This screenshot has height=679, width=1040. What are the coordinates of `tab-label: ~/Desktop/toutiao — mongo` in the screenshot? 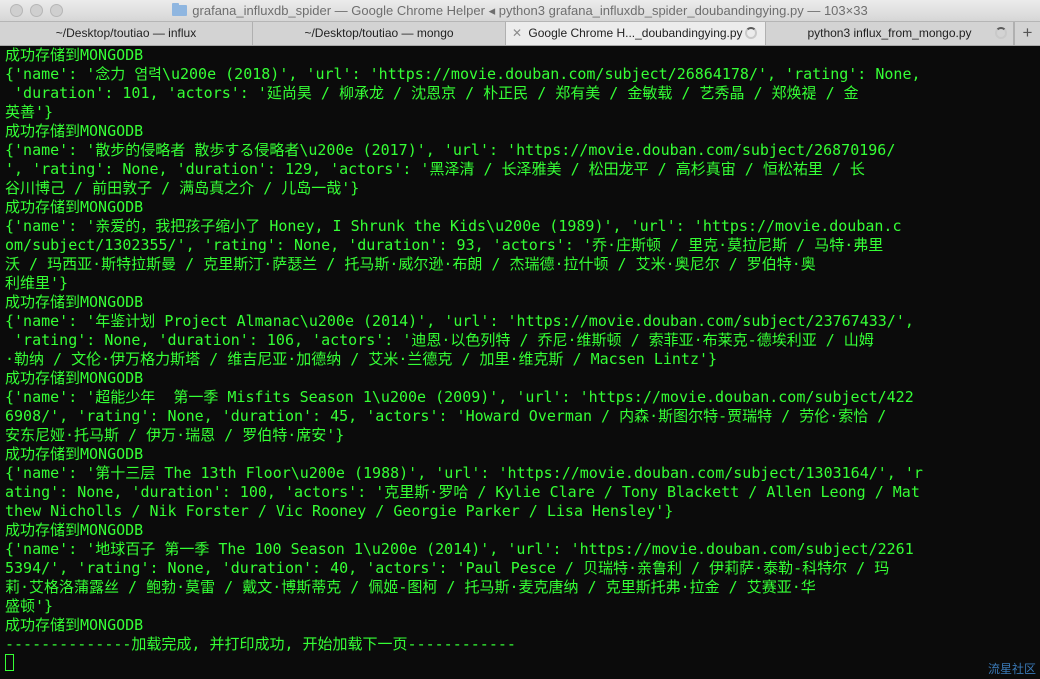 It's located at (379, 33).